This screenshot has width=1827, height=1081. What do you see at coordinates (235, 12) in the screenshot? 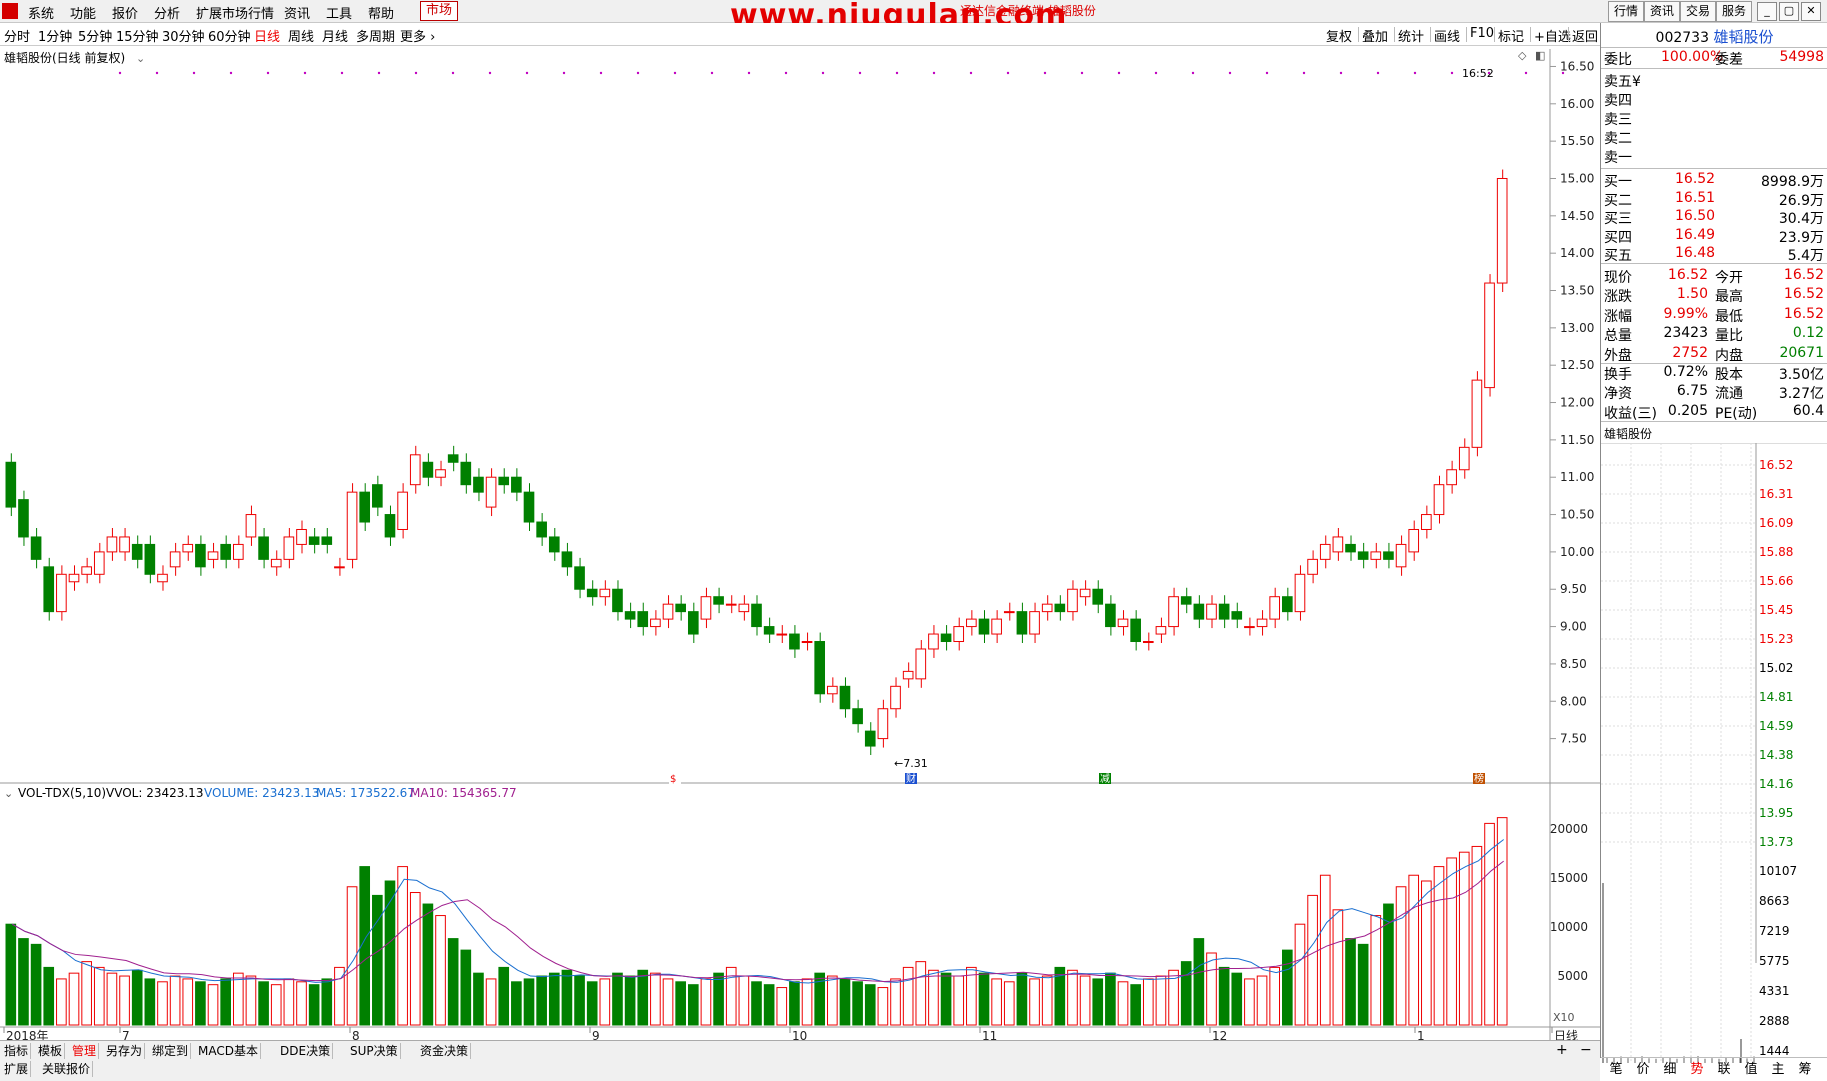
I see `menu-ext-market: 扩展市场行情` at bounding box center [235, 12].